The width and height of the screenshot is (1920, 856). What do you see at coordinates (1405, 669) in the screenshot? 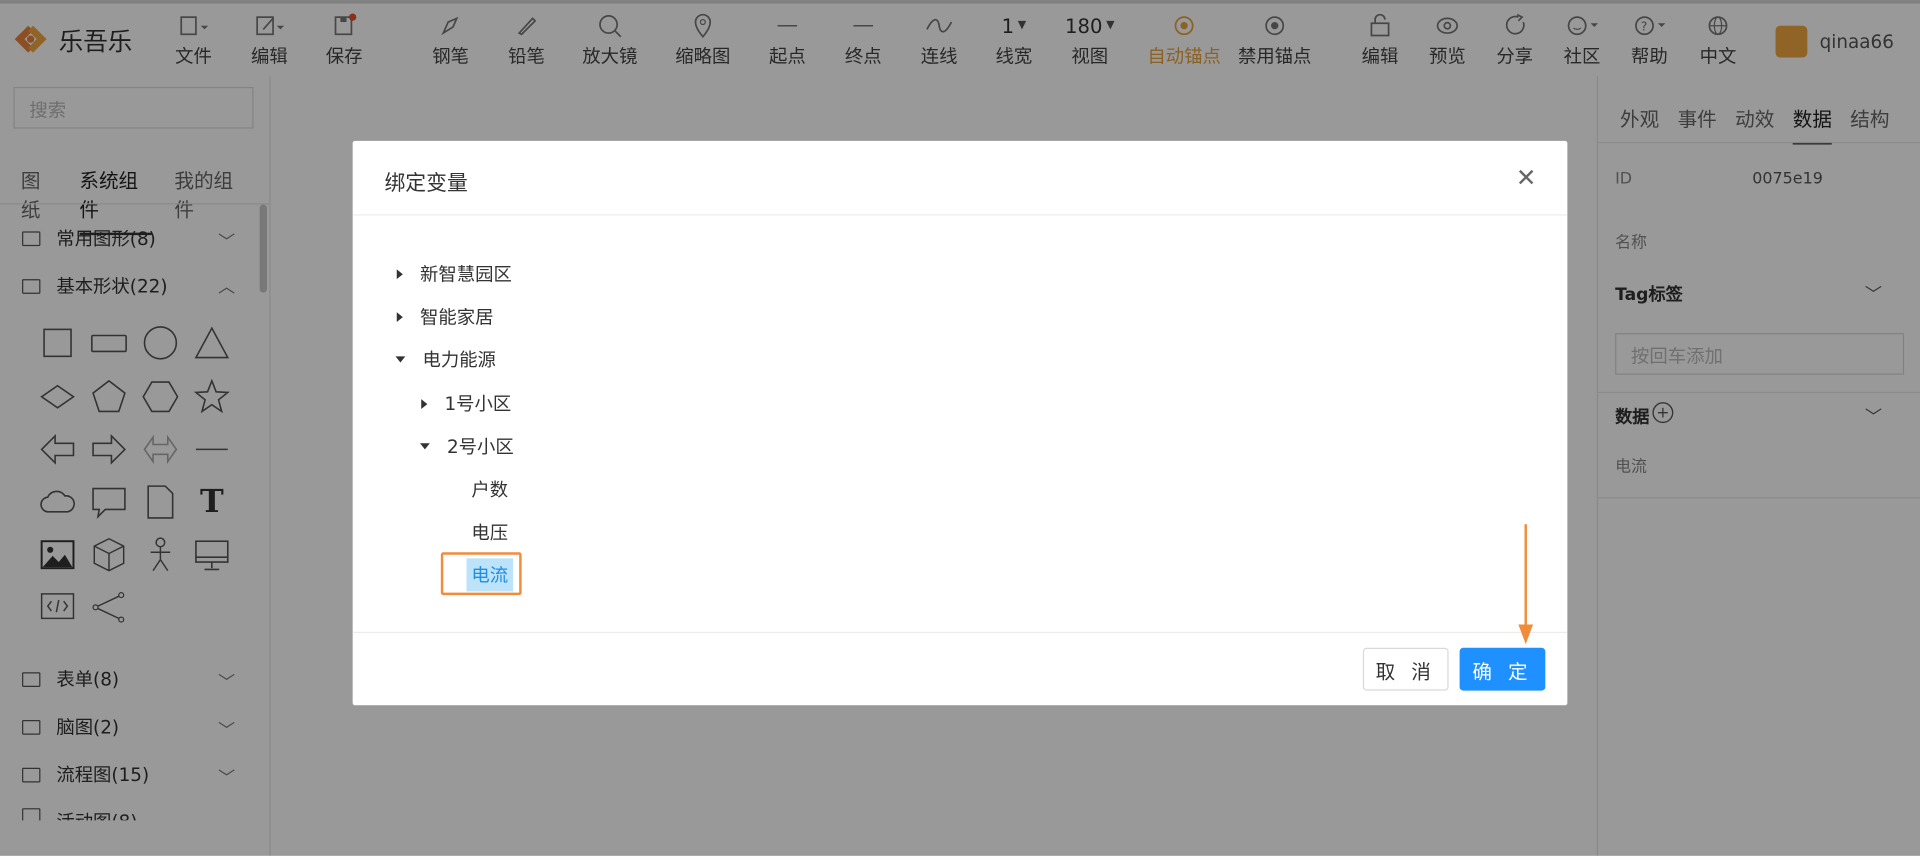
I see `cancel-button: 取 消` at bounding box center [1405, 669].